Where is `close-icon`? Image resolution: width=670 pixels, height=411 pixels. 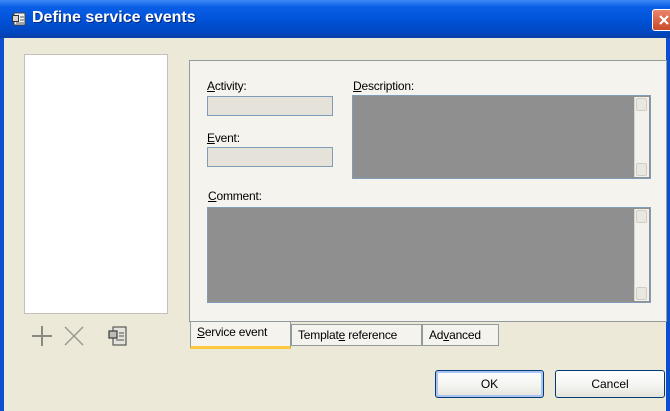 close-icon is located at coordinates (664, 20).